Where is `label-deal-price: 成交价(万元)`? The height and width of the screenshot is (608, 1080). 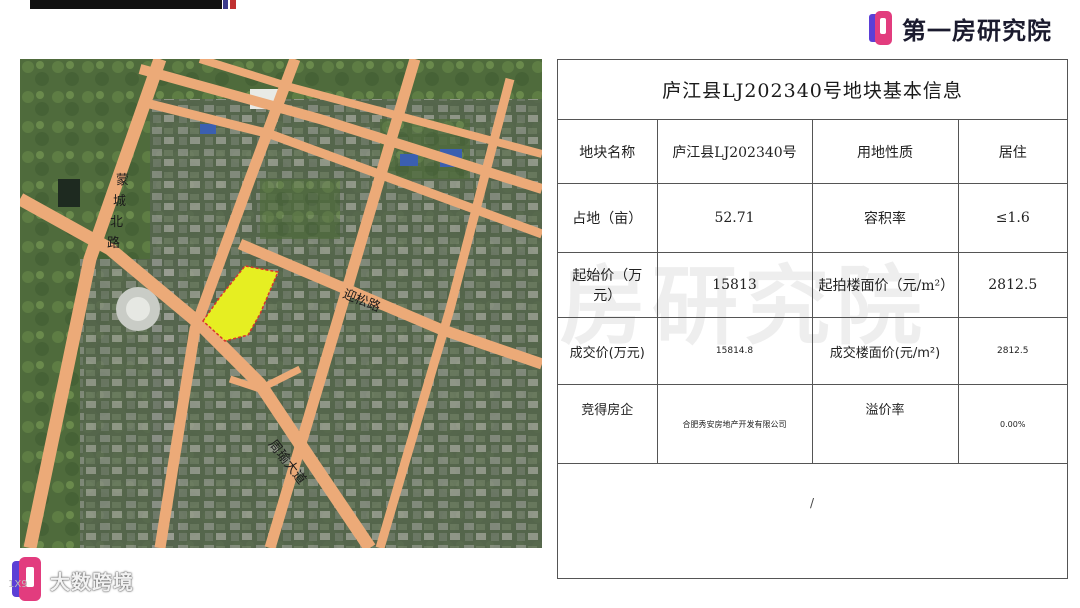
label-deal-price: 成交价(万元) is located at coordinates (608, 351).